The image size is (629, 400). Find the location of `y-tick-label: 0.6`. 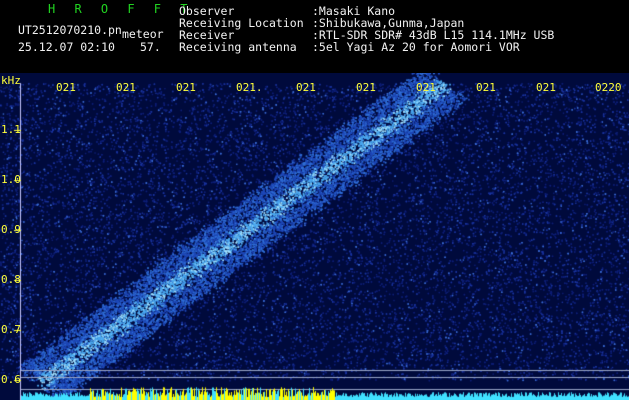

y-tick-label: 0.6 is located at coordinates (11, 379).